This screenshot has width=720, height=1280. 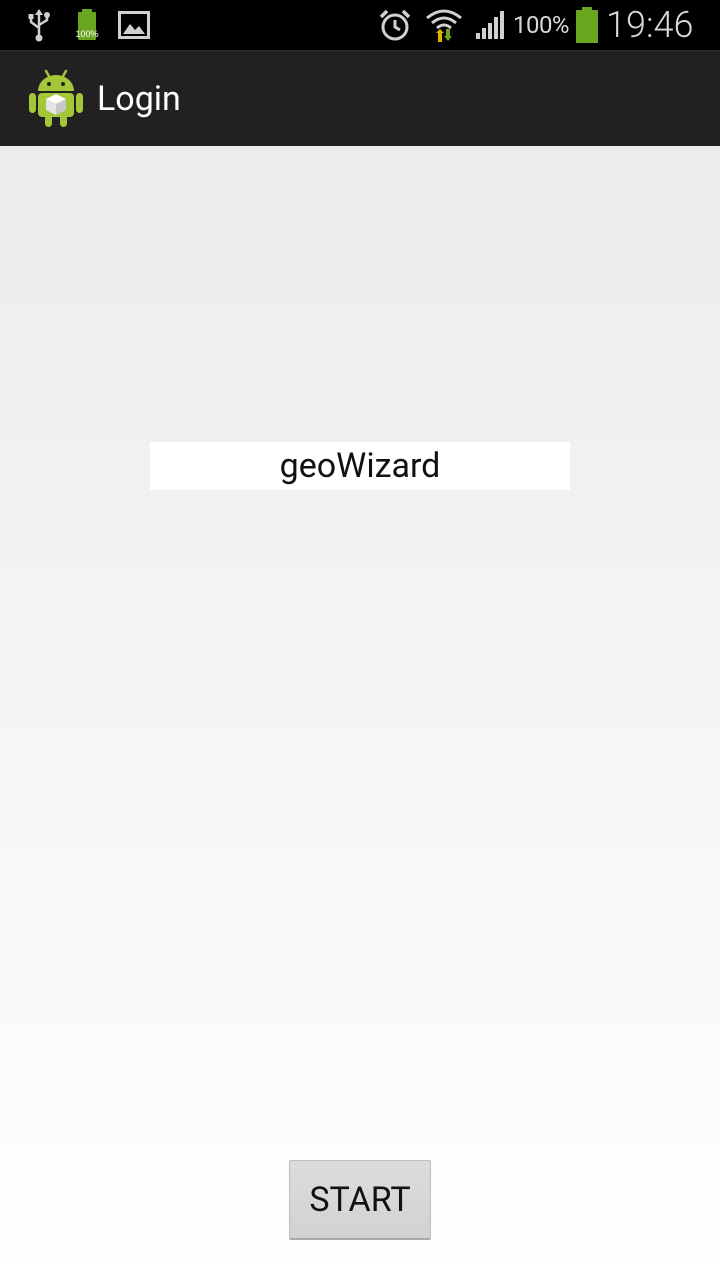 What do you see at coordinates (360, 25) in the screenshot?
I see `status-bar: 100% 100% 19:46` at bounding box center [360, 25].